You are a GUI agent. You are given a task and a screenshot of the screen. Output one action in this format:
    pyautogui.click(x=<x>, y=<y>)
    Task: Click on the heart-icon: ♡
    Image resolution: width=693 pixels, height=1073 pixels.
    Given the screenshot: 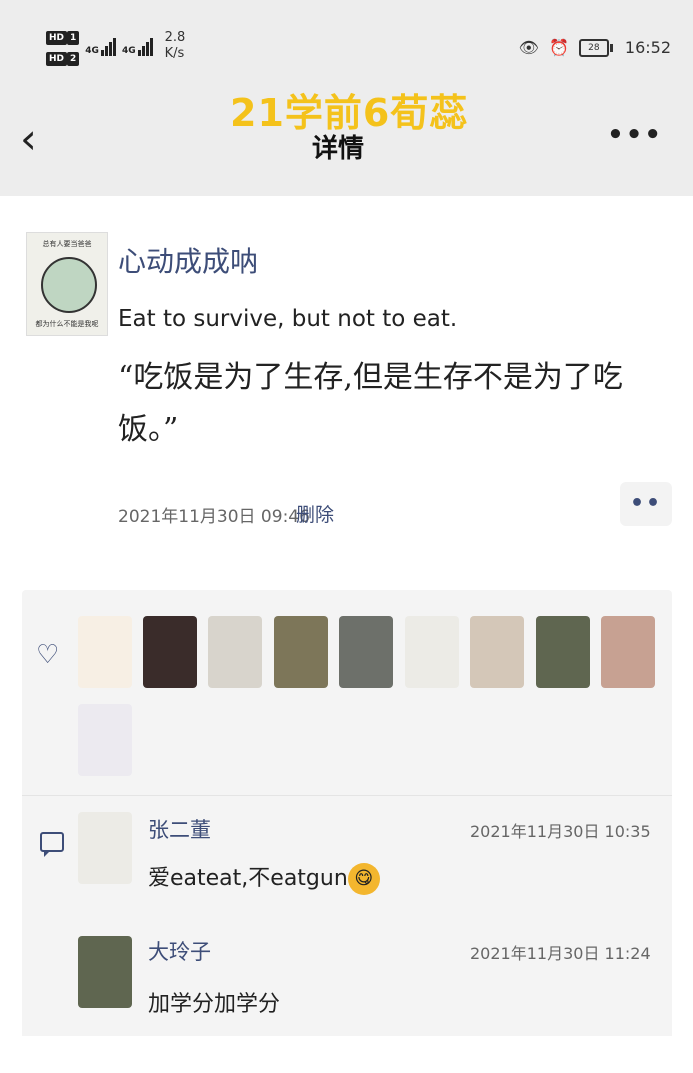 What is the action you would take?
    pyautogui.click(x=48, y=655)
    